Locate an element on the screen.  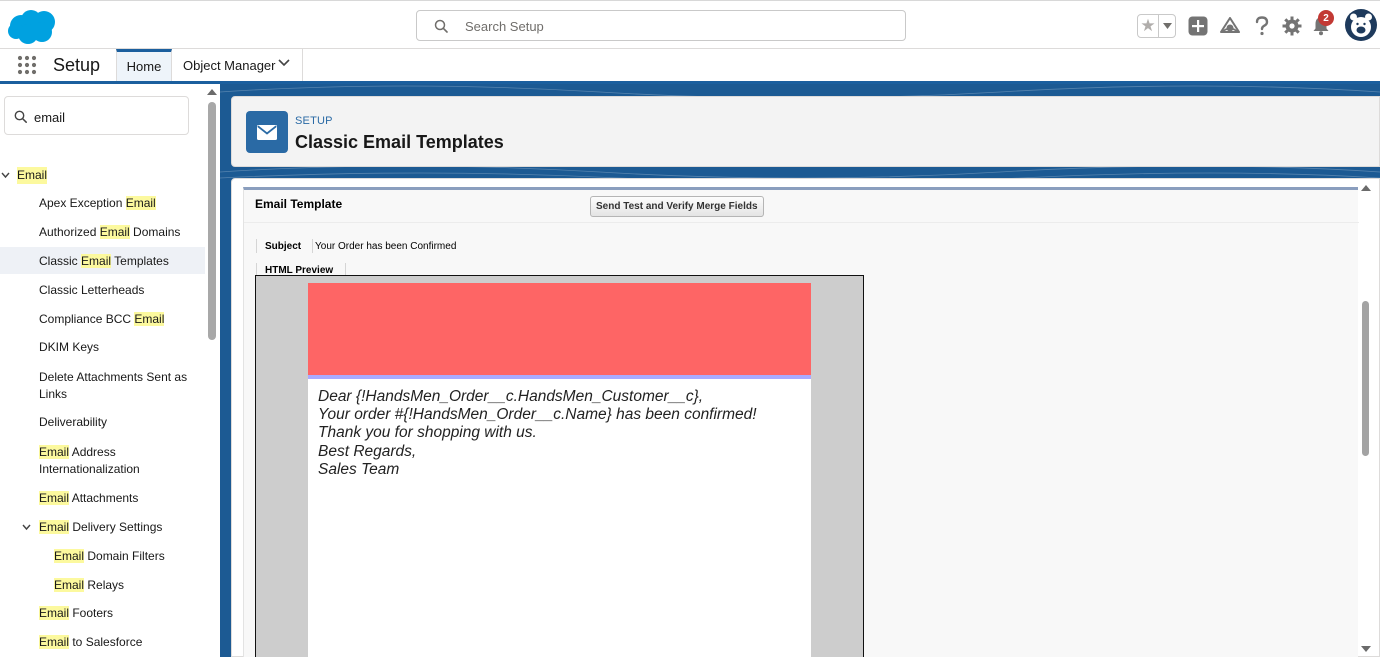
page-header: SETUP Classic Email Templates is located at coordinates (805, 131).